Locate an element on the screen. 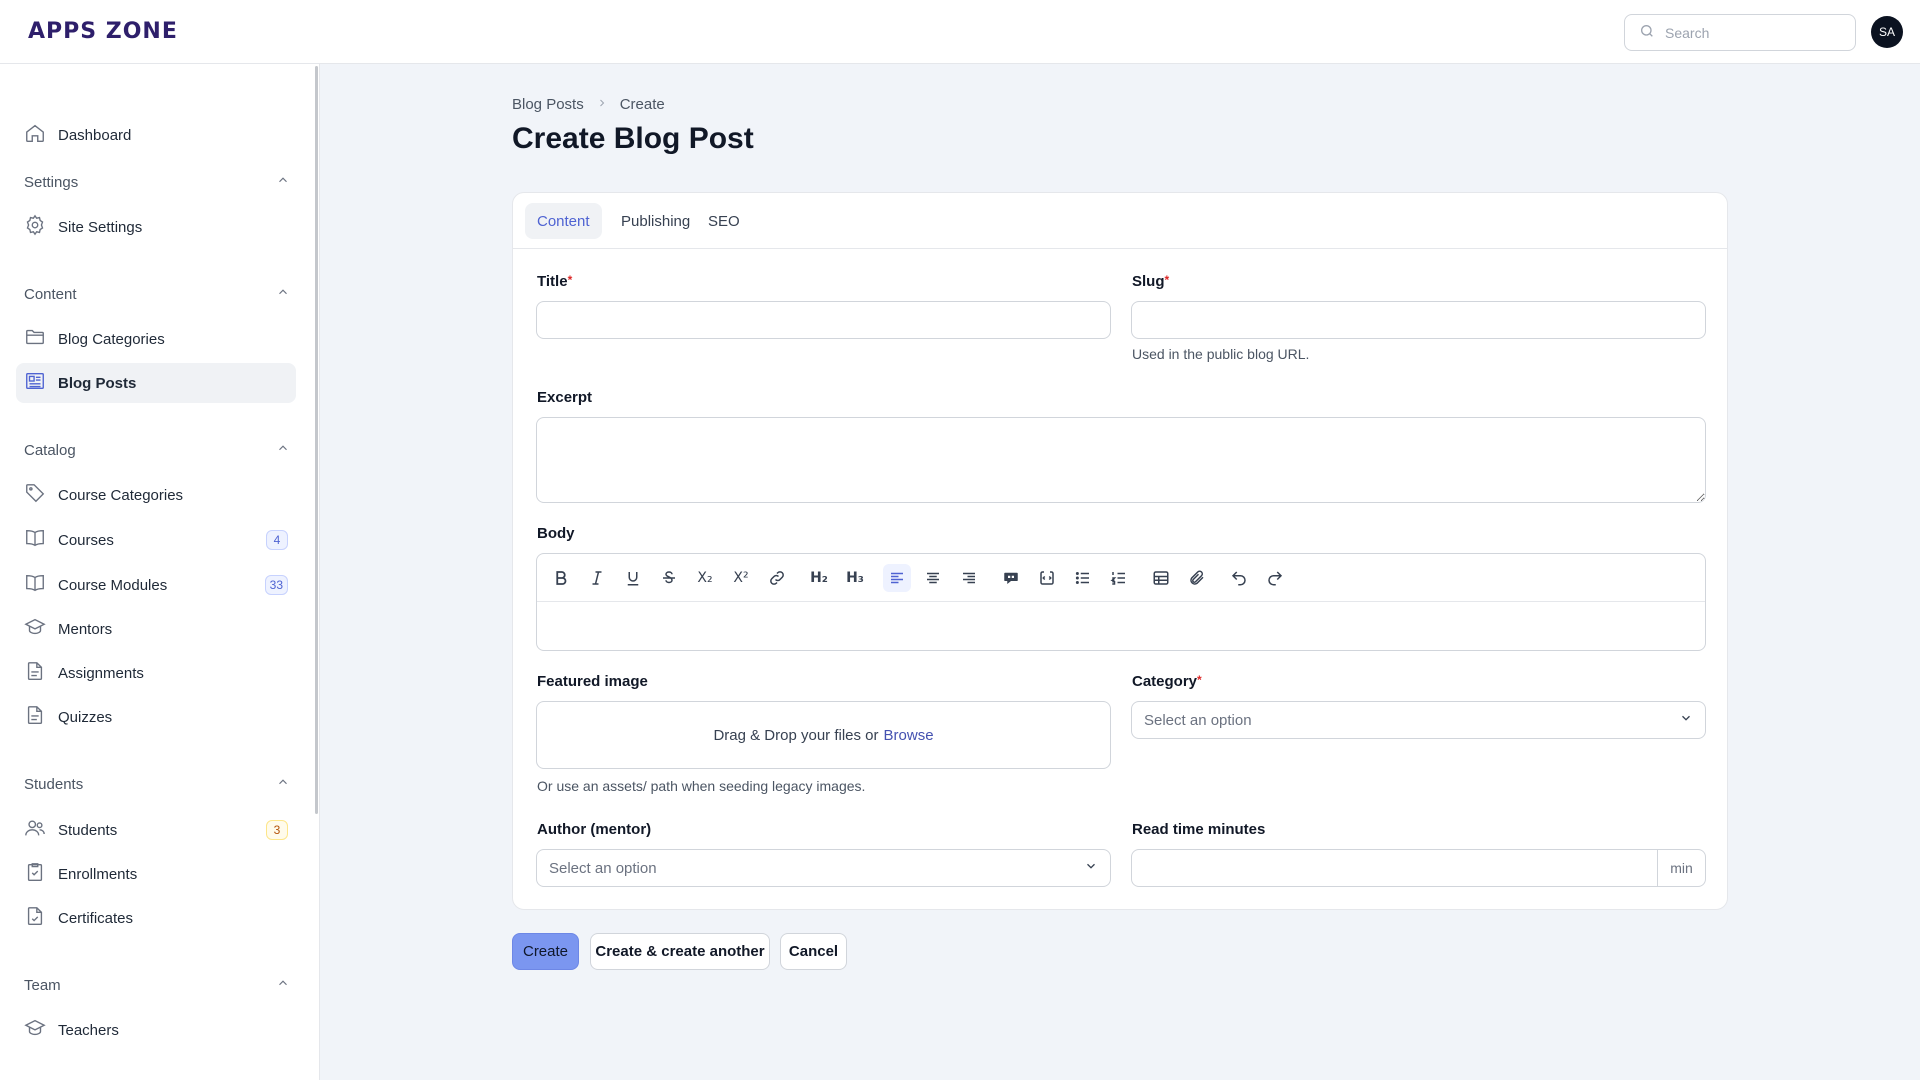  slug-field is located at coordinates (1418, 320).